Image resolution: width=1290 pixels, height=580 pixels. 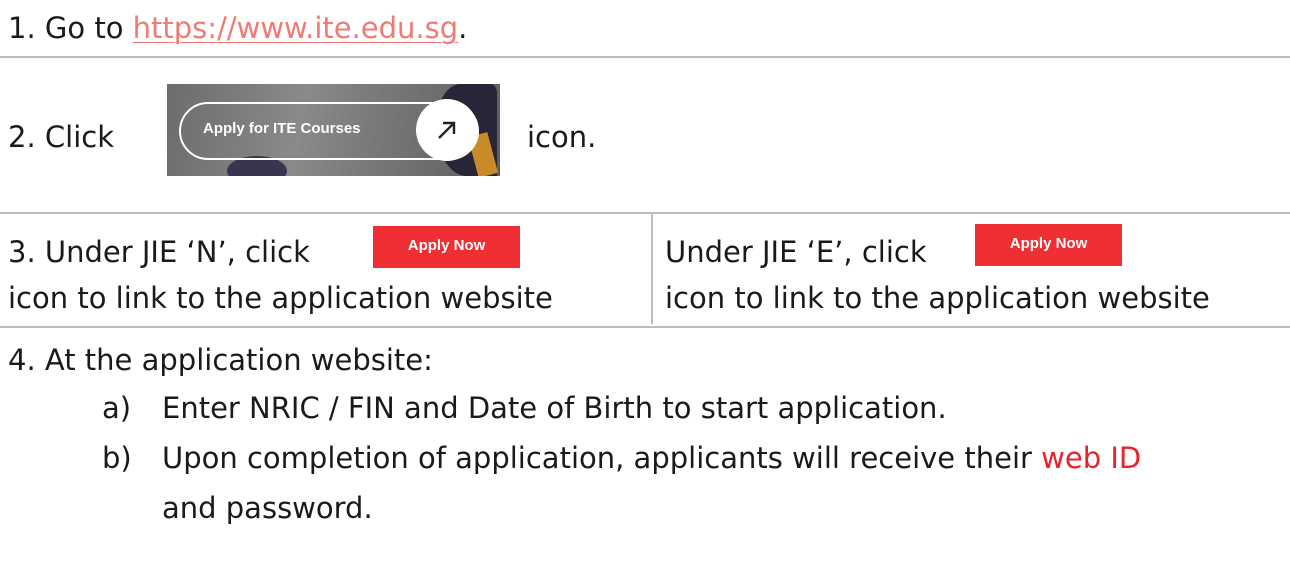 What do you see at coordinates (159, 252) in the screenshot?
I see `step-3-left-line-1: 3. Under JIE ‘N’, click` at bounding box center [159, 252].